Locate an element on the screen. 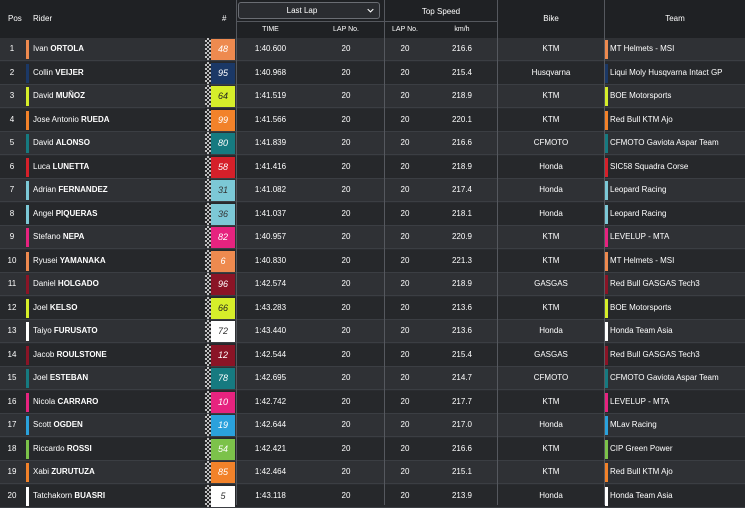  rider-name-cell: Joel KELSO is located at coordinates (55, 307).